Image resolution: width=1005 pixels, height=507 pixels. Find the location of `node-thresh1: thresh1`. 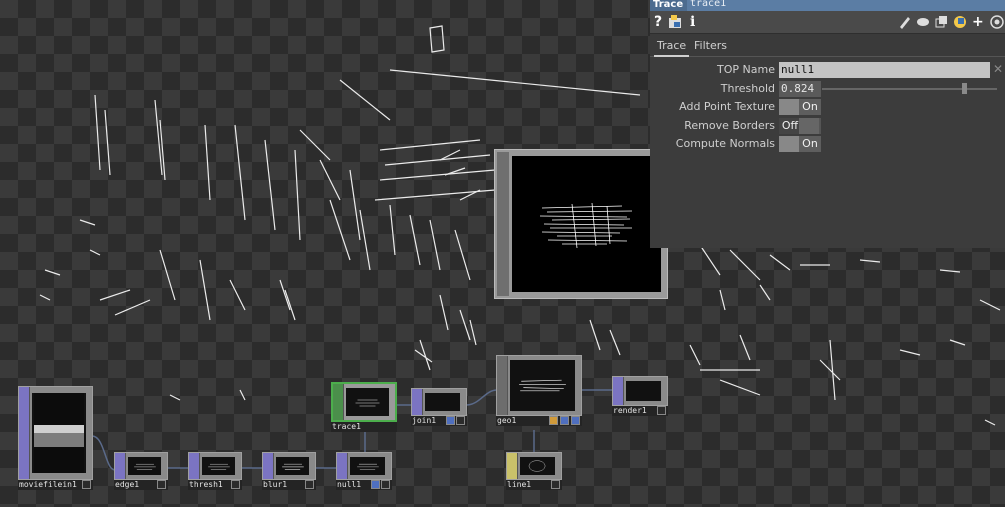

node-thresh1: thresh1 is located at coordinates (215, 471).